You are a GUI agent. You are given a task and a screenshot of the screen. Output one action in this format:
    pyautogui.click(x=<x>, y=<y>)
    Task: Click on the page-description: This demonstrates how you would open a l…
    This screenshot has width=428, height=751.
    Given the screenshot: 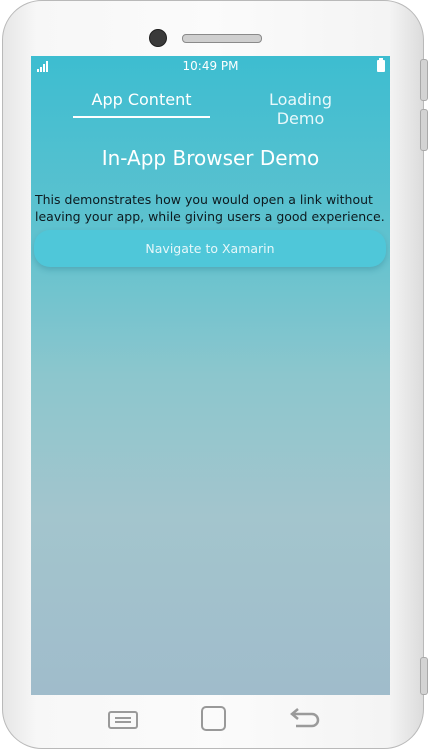 What is the action you would take?
    pyautogui.click(x=210, y=208)
    